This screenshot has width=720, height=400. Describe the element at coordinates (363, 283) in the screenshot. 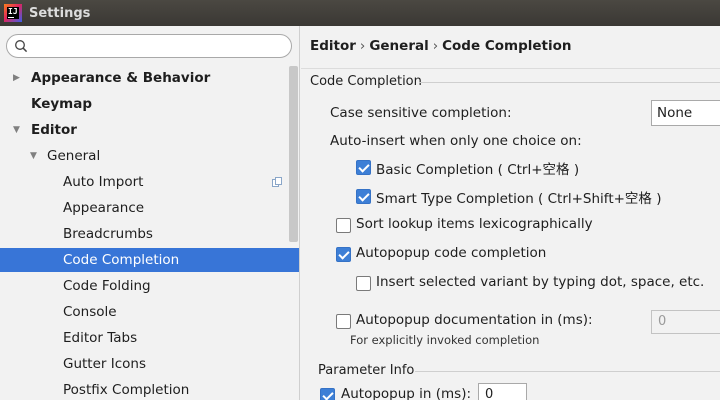

I see `insert-selected-variant-checkbox` at that location.